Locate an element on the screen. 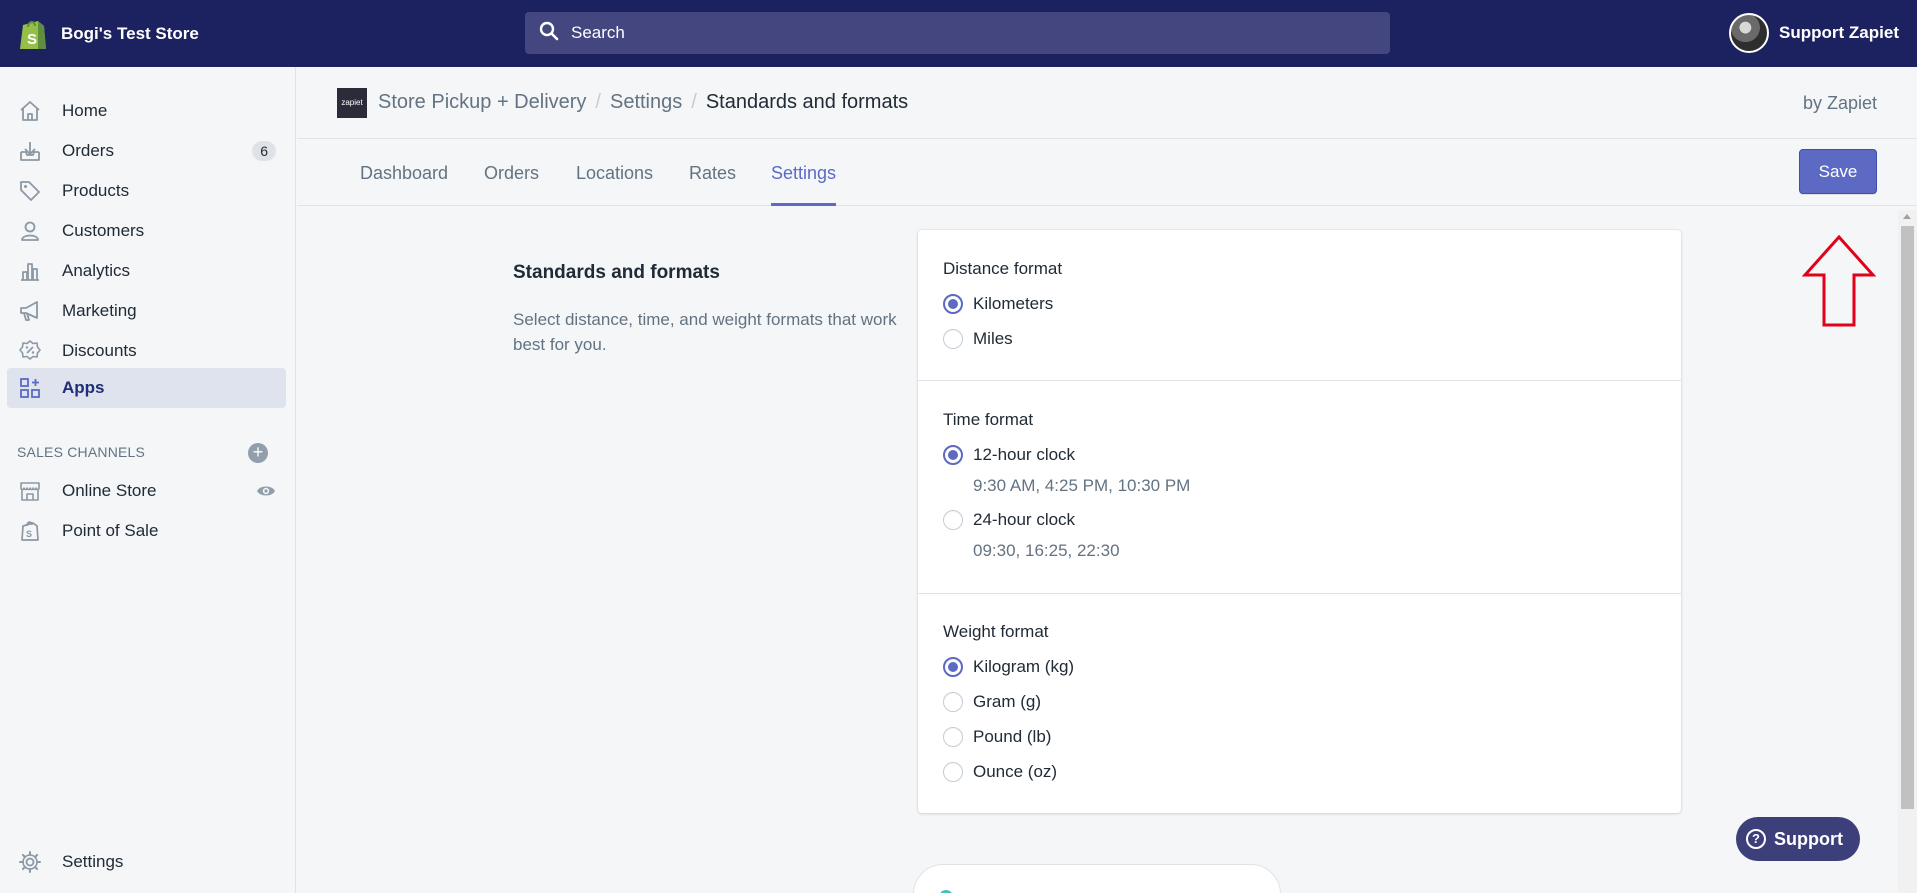 The width and height of the screenshot is (1917, 893). sidebar-item-label: Orders is located at coordinates (88, 150).